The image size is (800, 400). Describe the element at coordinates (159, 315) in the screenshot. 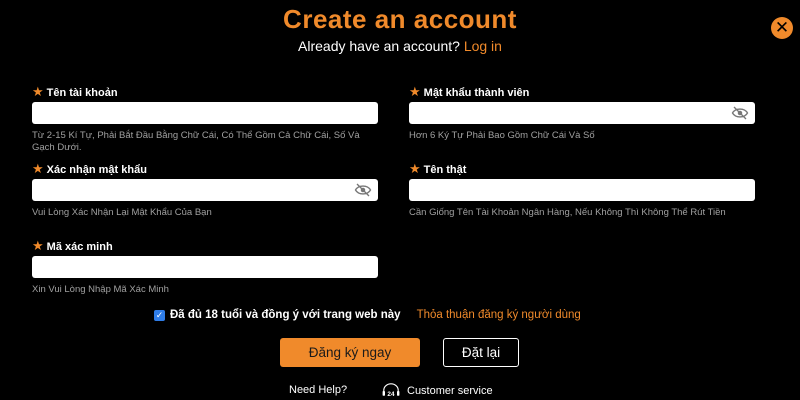

I see `agreement-checkbox: ✓` at that location.